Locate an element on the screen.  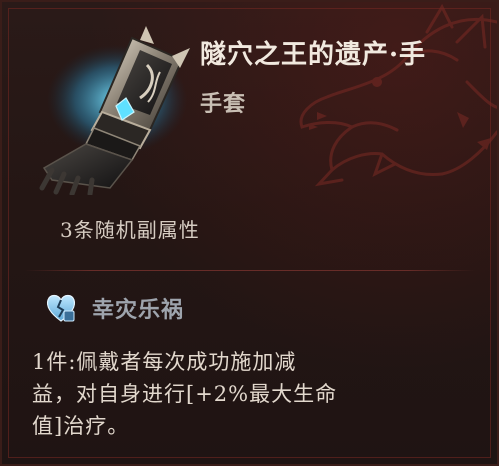
section-divider is located at coordinates (249, 270).